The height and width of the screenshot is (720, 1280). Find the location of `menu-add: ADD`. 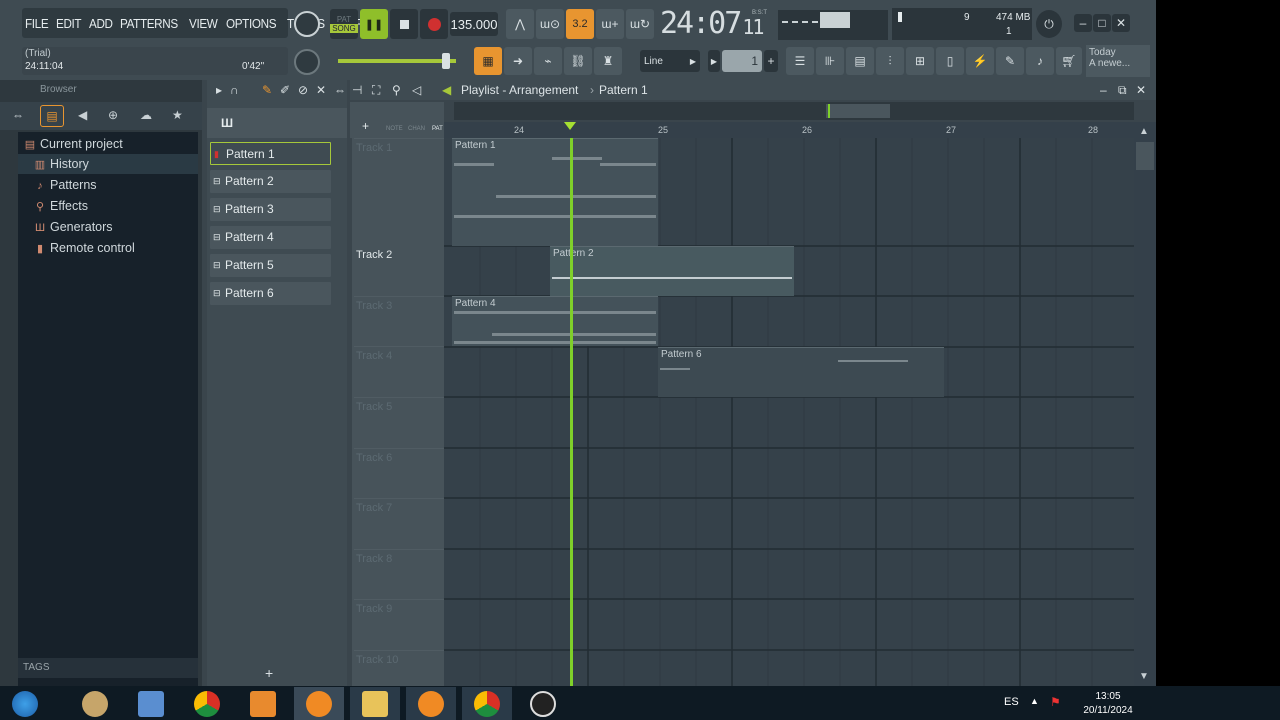

menu-add: ADD is located at coordinates (101, 23).